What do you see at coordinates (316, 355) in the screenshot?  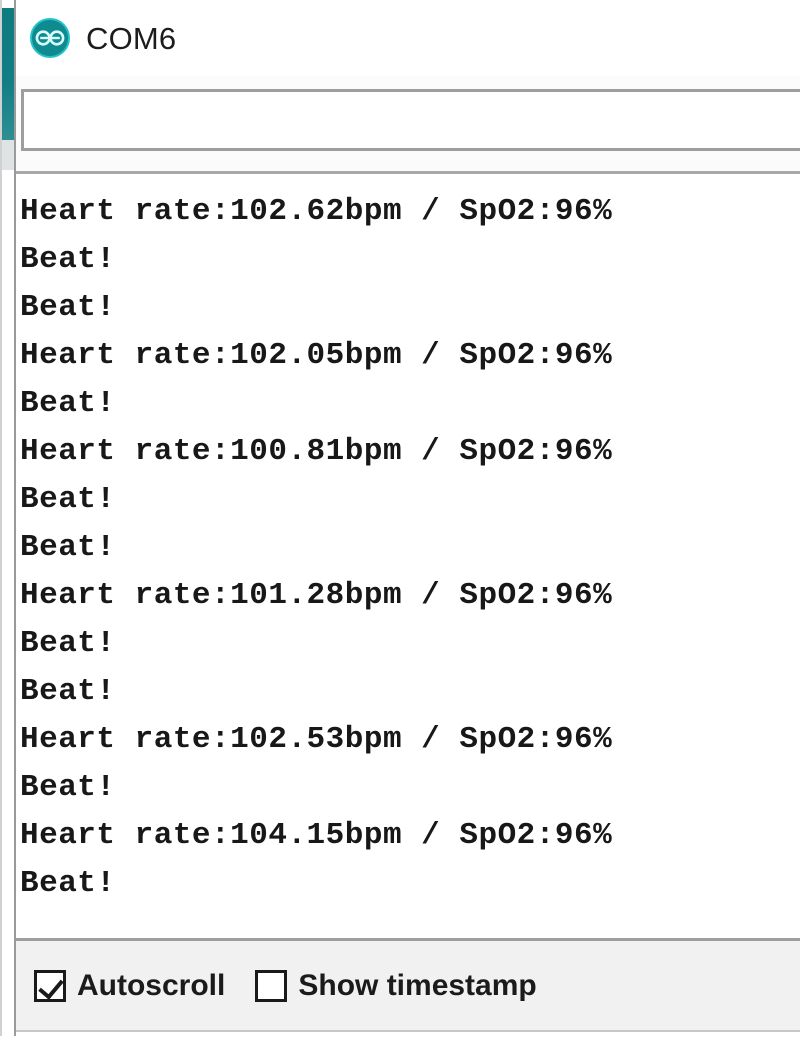 I see `console-line: Heart rate:102.05bpm / SpO2:96%` at bounding box center [316, 355].